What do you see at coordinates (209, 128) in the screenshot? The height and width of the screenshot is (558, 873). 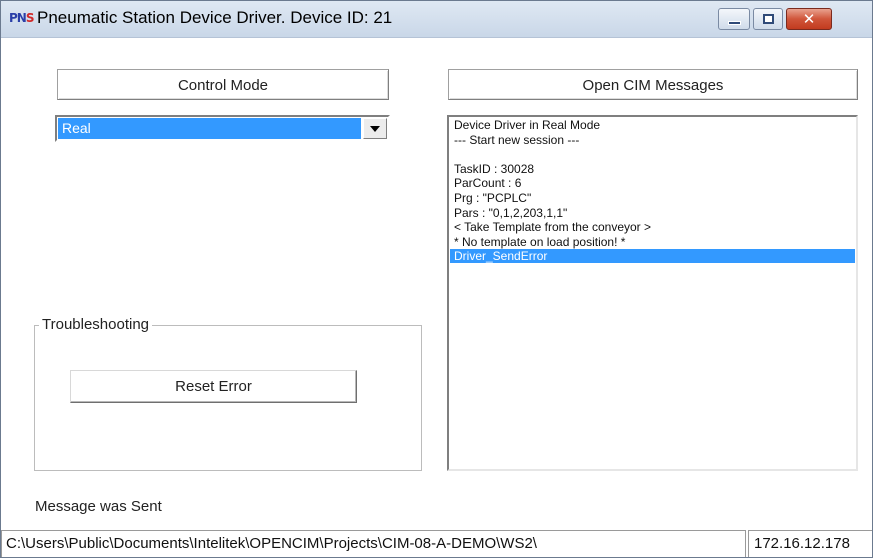 I see `control-mode-selected-value: Real` at bounding box center [209, 128].